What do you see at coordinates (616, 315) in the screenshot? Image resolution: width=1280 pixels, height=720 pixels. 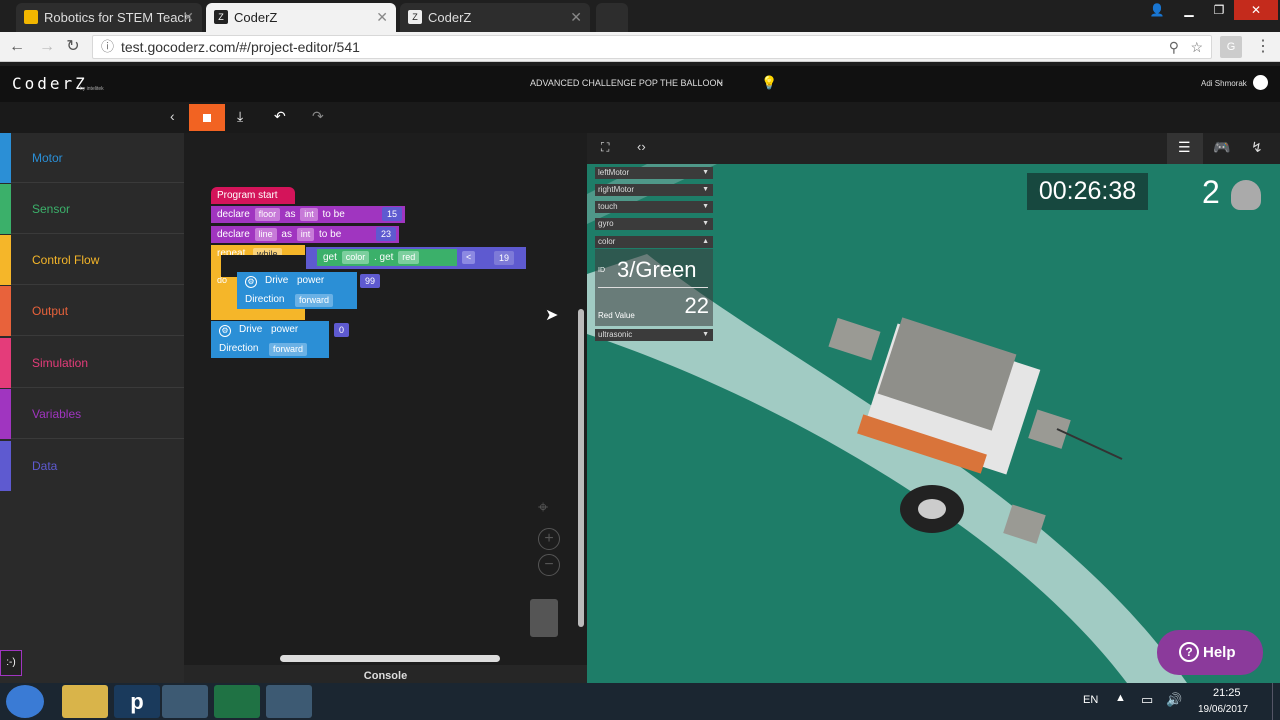 I see `red-value-label: Red Value` at bounding box center [616, 315].